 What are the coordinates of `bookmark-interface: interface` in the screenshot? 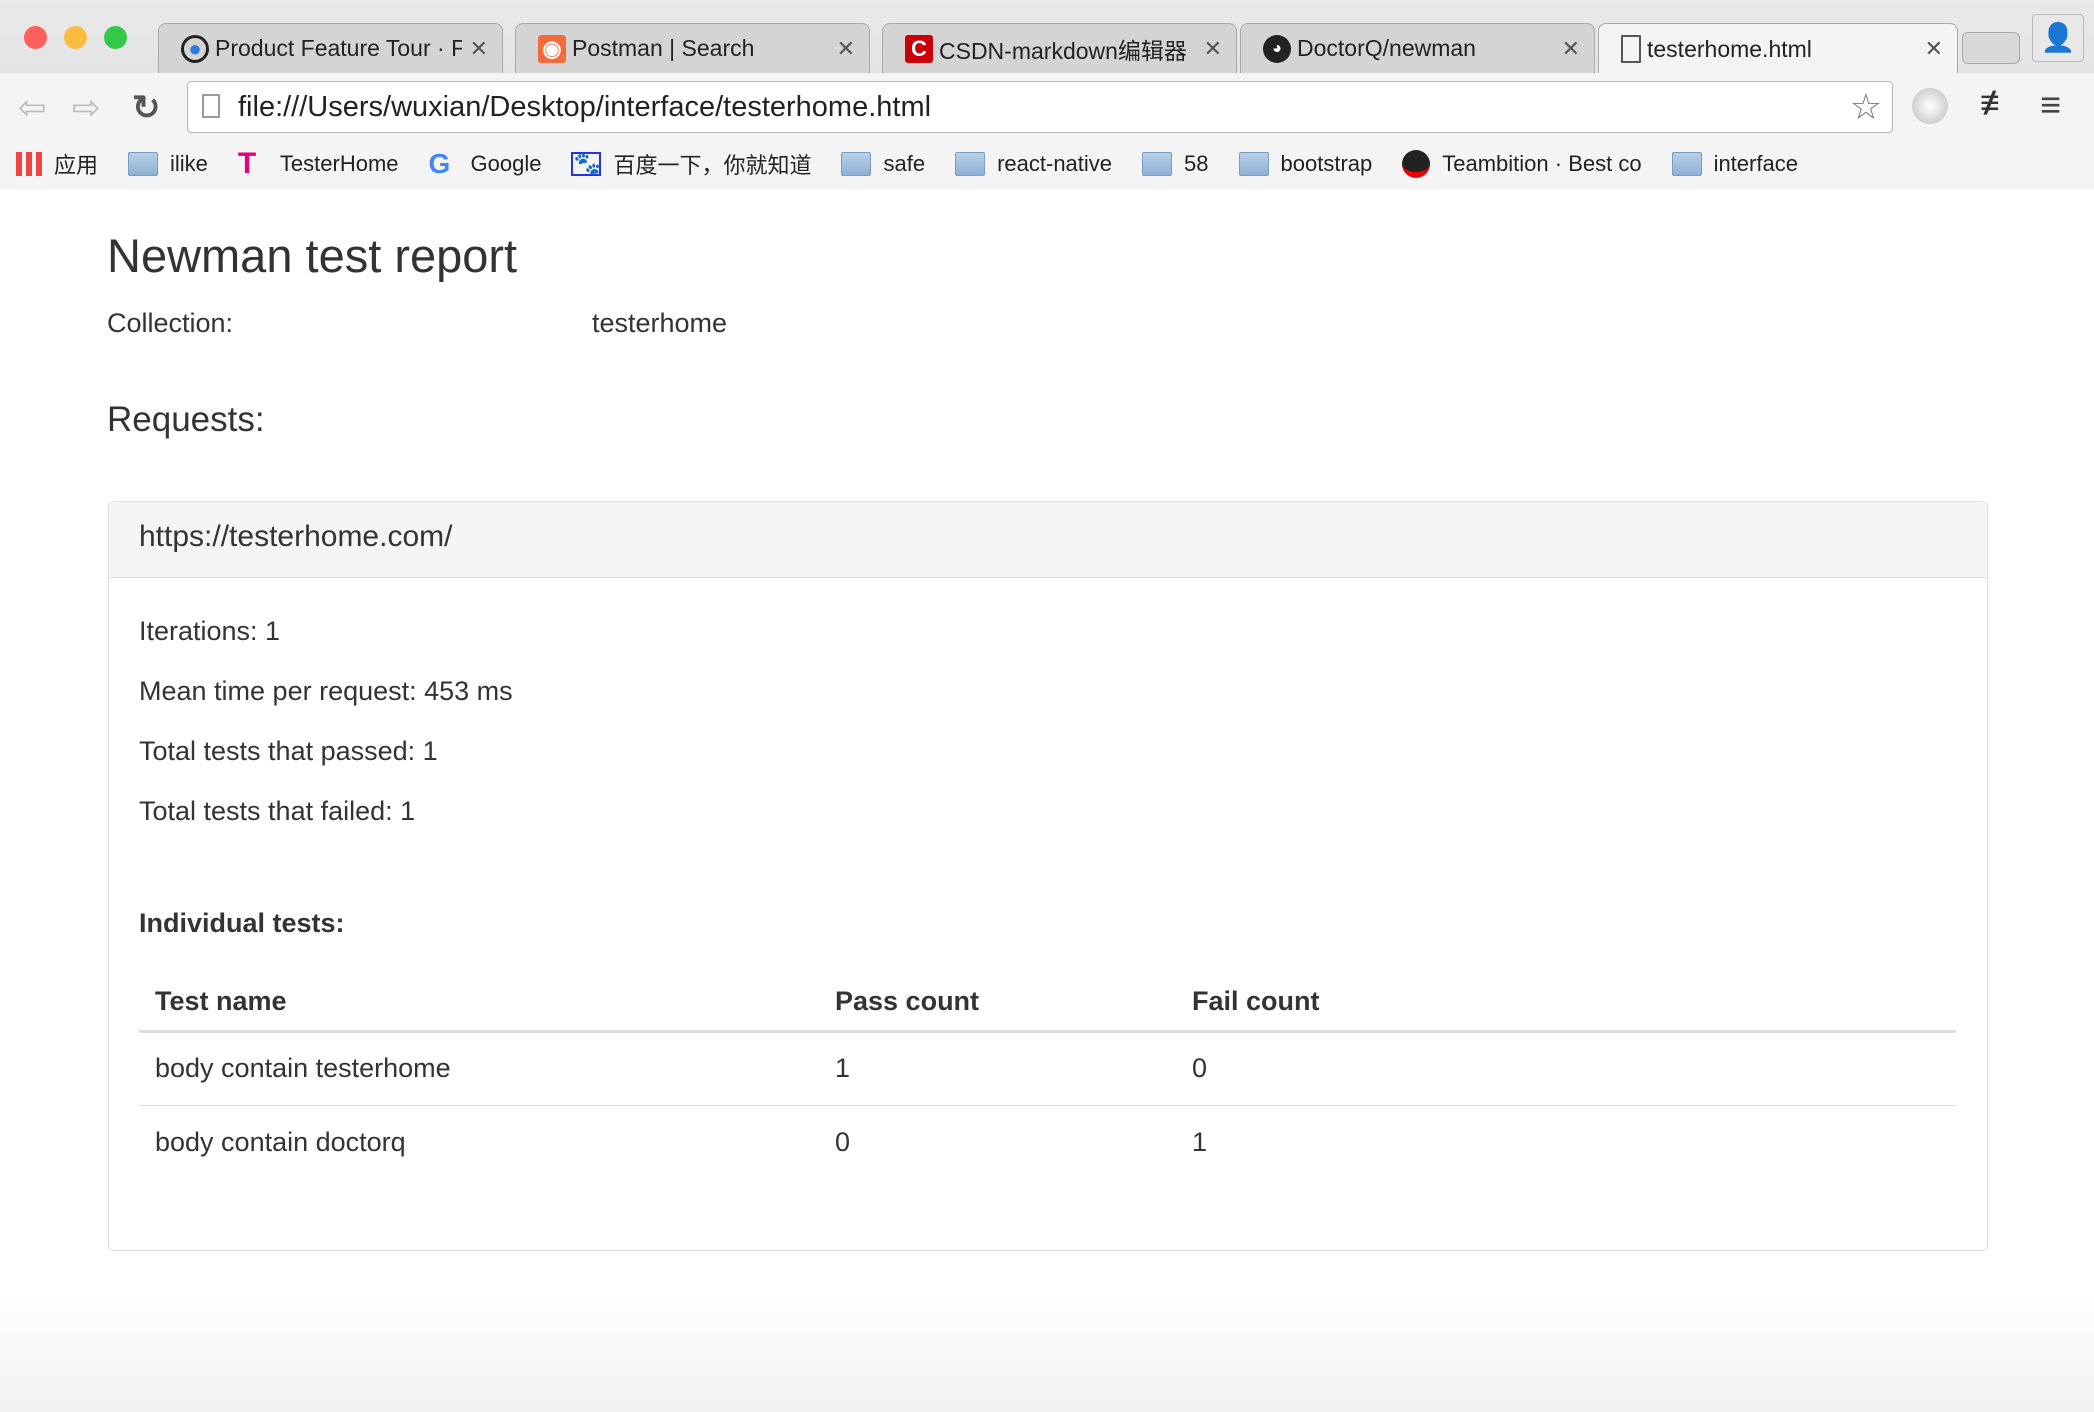 It's located at (1734, 164).